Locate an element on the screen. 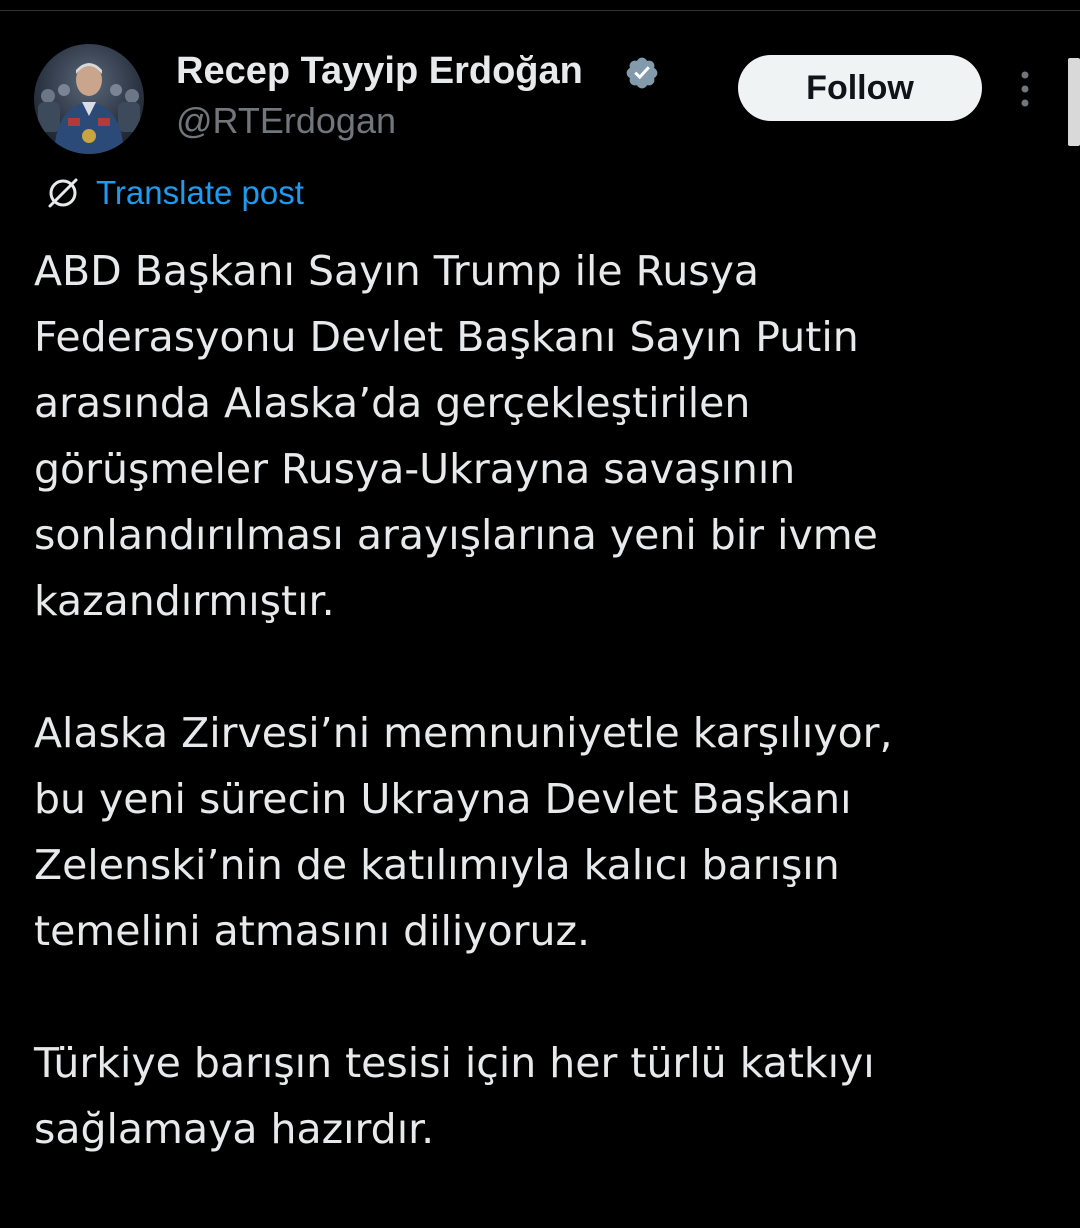 The width and height of the screenshot is (1080, 1228). scrollbar is located at coordinates (1074, 102).